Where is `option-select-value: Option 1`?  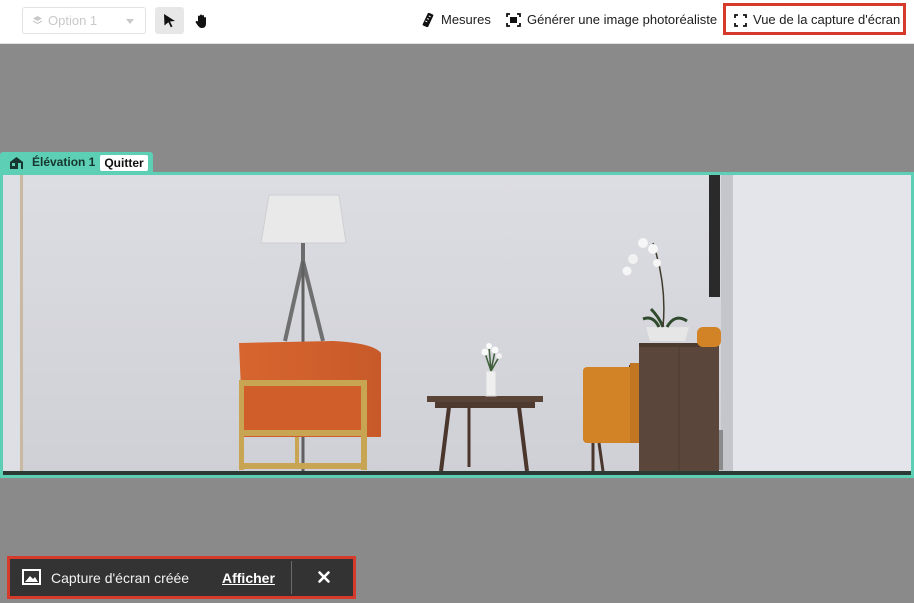 option-select-value: Option 1 is located at coordinates (73, 20).